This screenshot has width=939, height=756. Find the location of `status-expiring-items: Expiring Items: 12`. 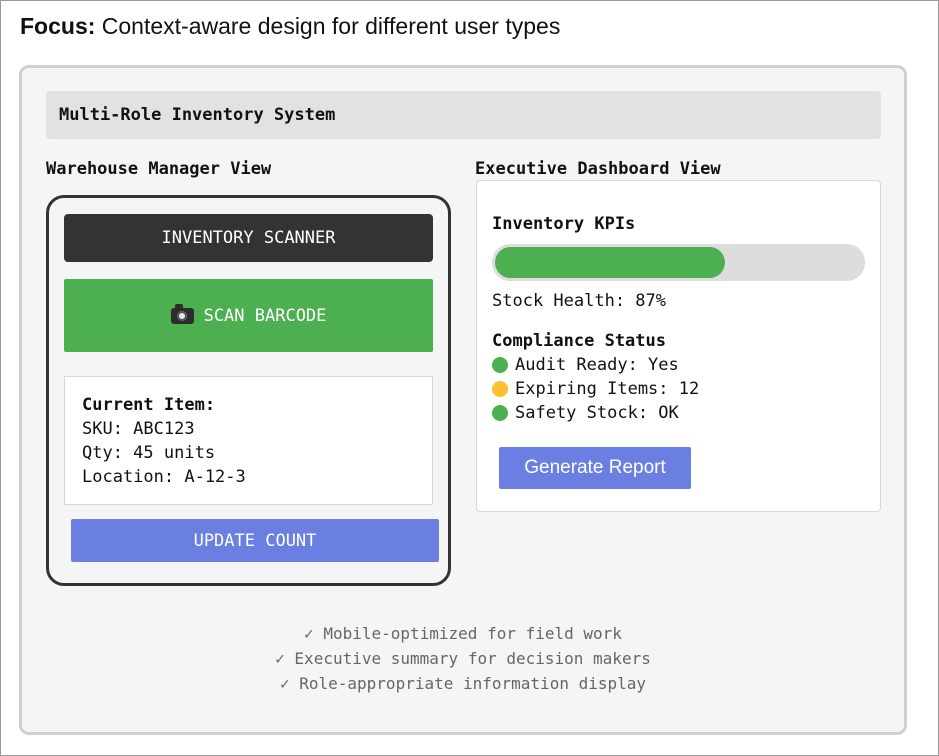

status-expiring-items: Expiring Items: 12 is located at coordinates (595, 389).